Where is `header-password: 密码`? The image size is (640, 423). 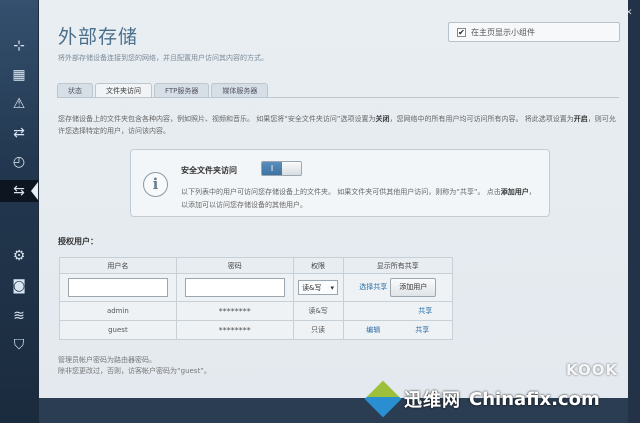
header-password: 密码 is located at coordinates (234, 265).